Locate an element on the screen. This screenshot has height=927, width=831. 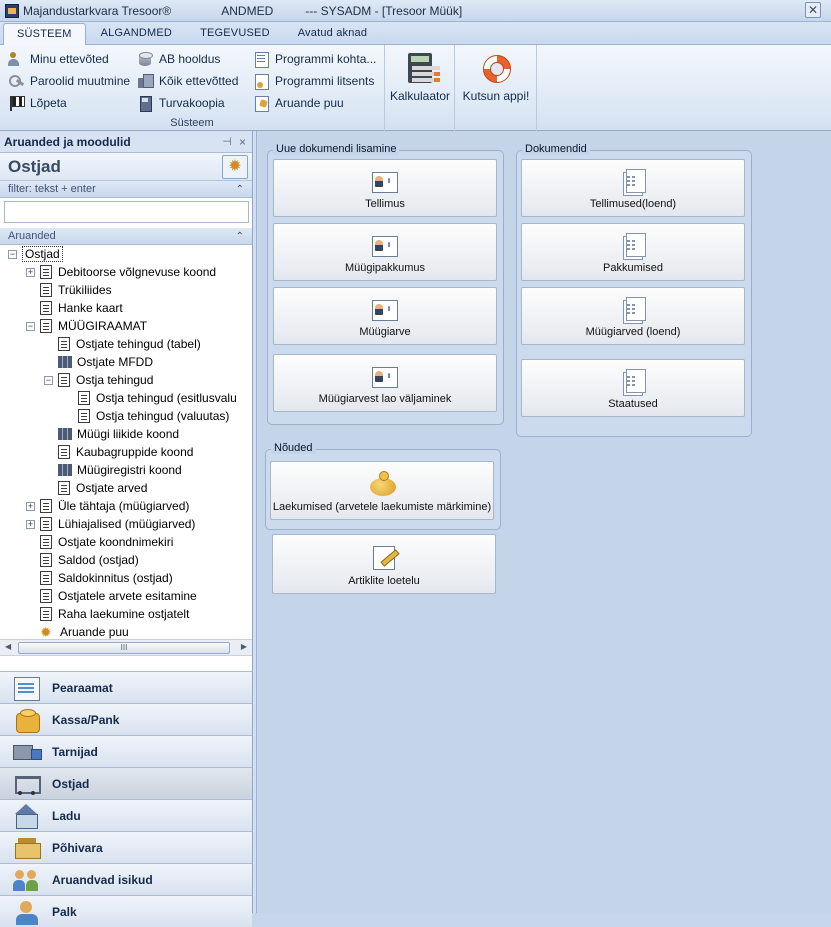
nav-item-label: Tarnijad is located at coordinates (75, 751).